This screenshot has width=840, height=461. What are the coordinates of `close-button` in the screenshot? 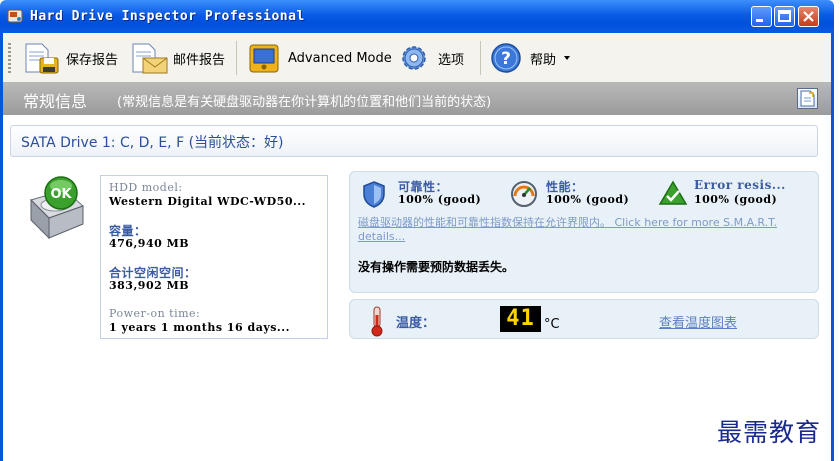 It's located at (808, 16).